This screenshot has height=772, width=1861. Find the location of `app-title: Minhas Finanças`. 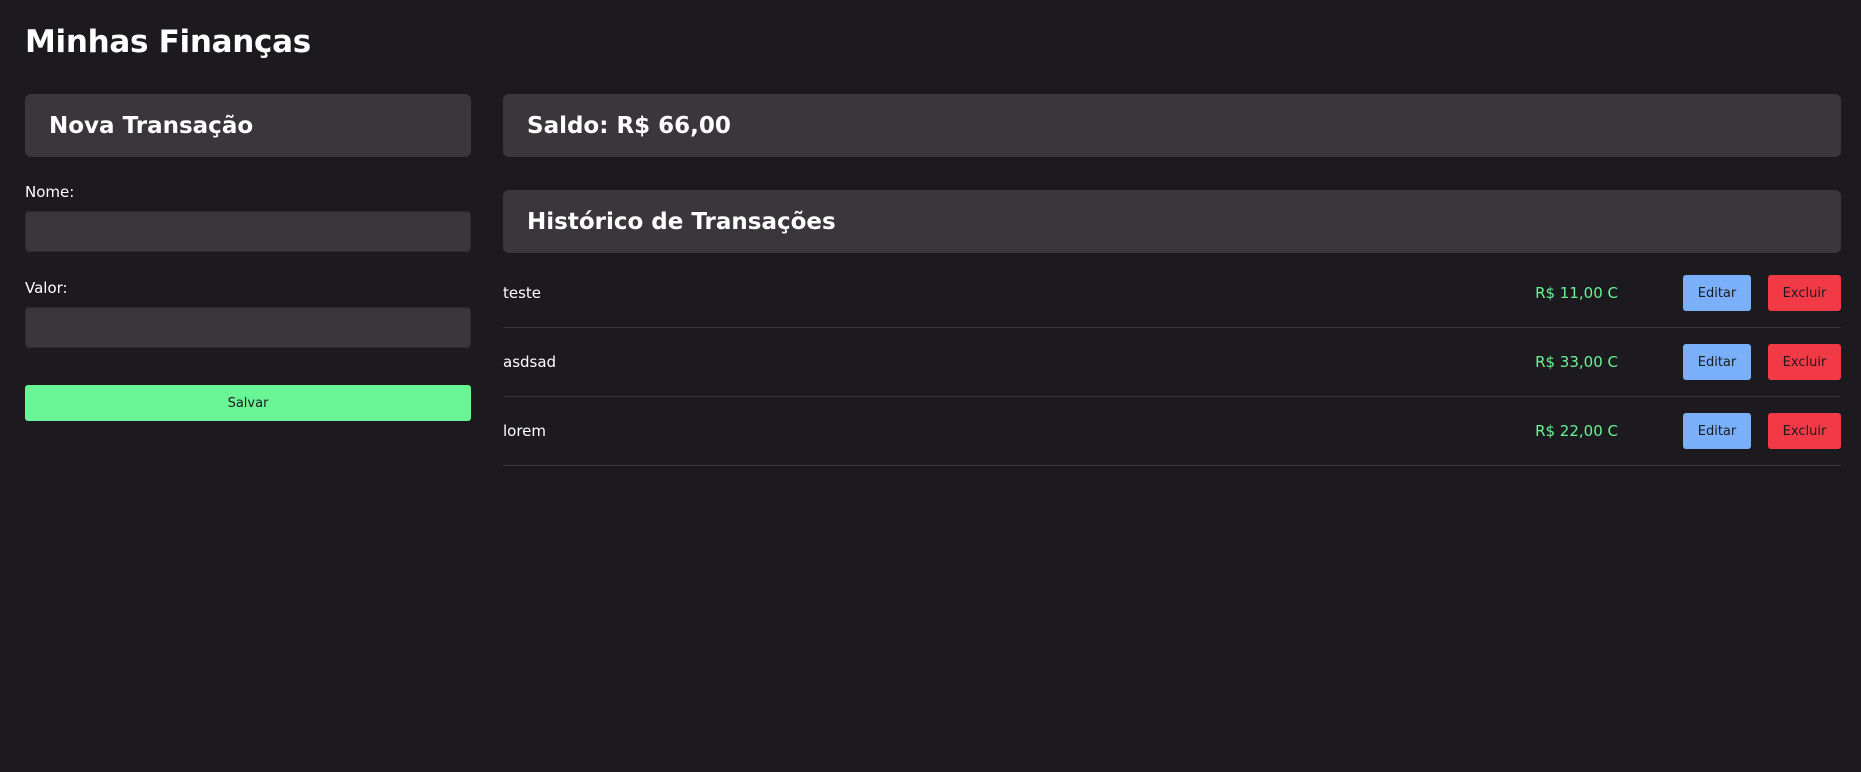

app-title: Minhas Finanças is located at coordinates (168, 42).